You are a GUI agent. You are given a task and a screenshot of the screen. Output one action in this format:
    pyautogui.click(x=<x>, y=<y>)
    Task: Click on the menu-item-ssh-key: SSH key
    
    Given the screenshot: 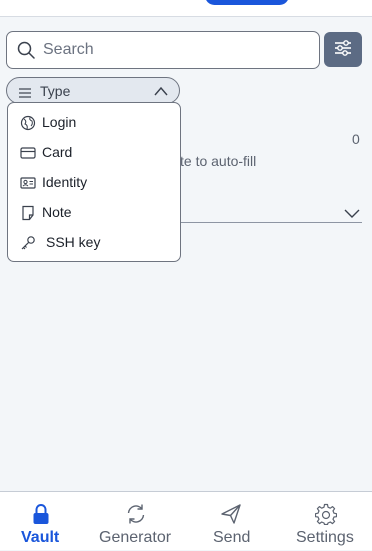 What is the action you would take?
    pyautogui.click(x=94, y=243)
    